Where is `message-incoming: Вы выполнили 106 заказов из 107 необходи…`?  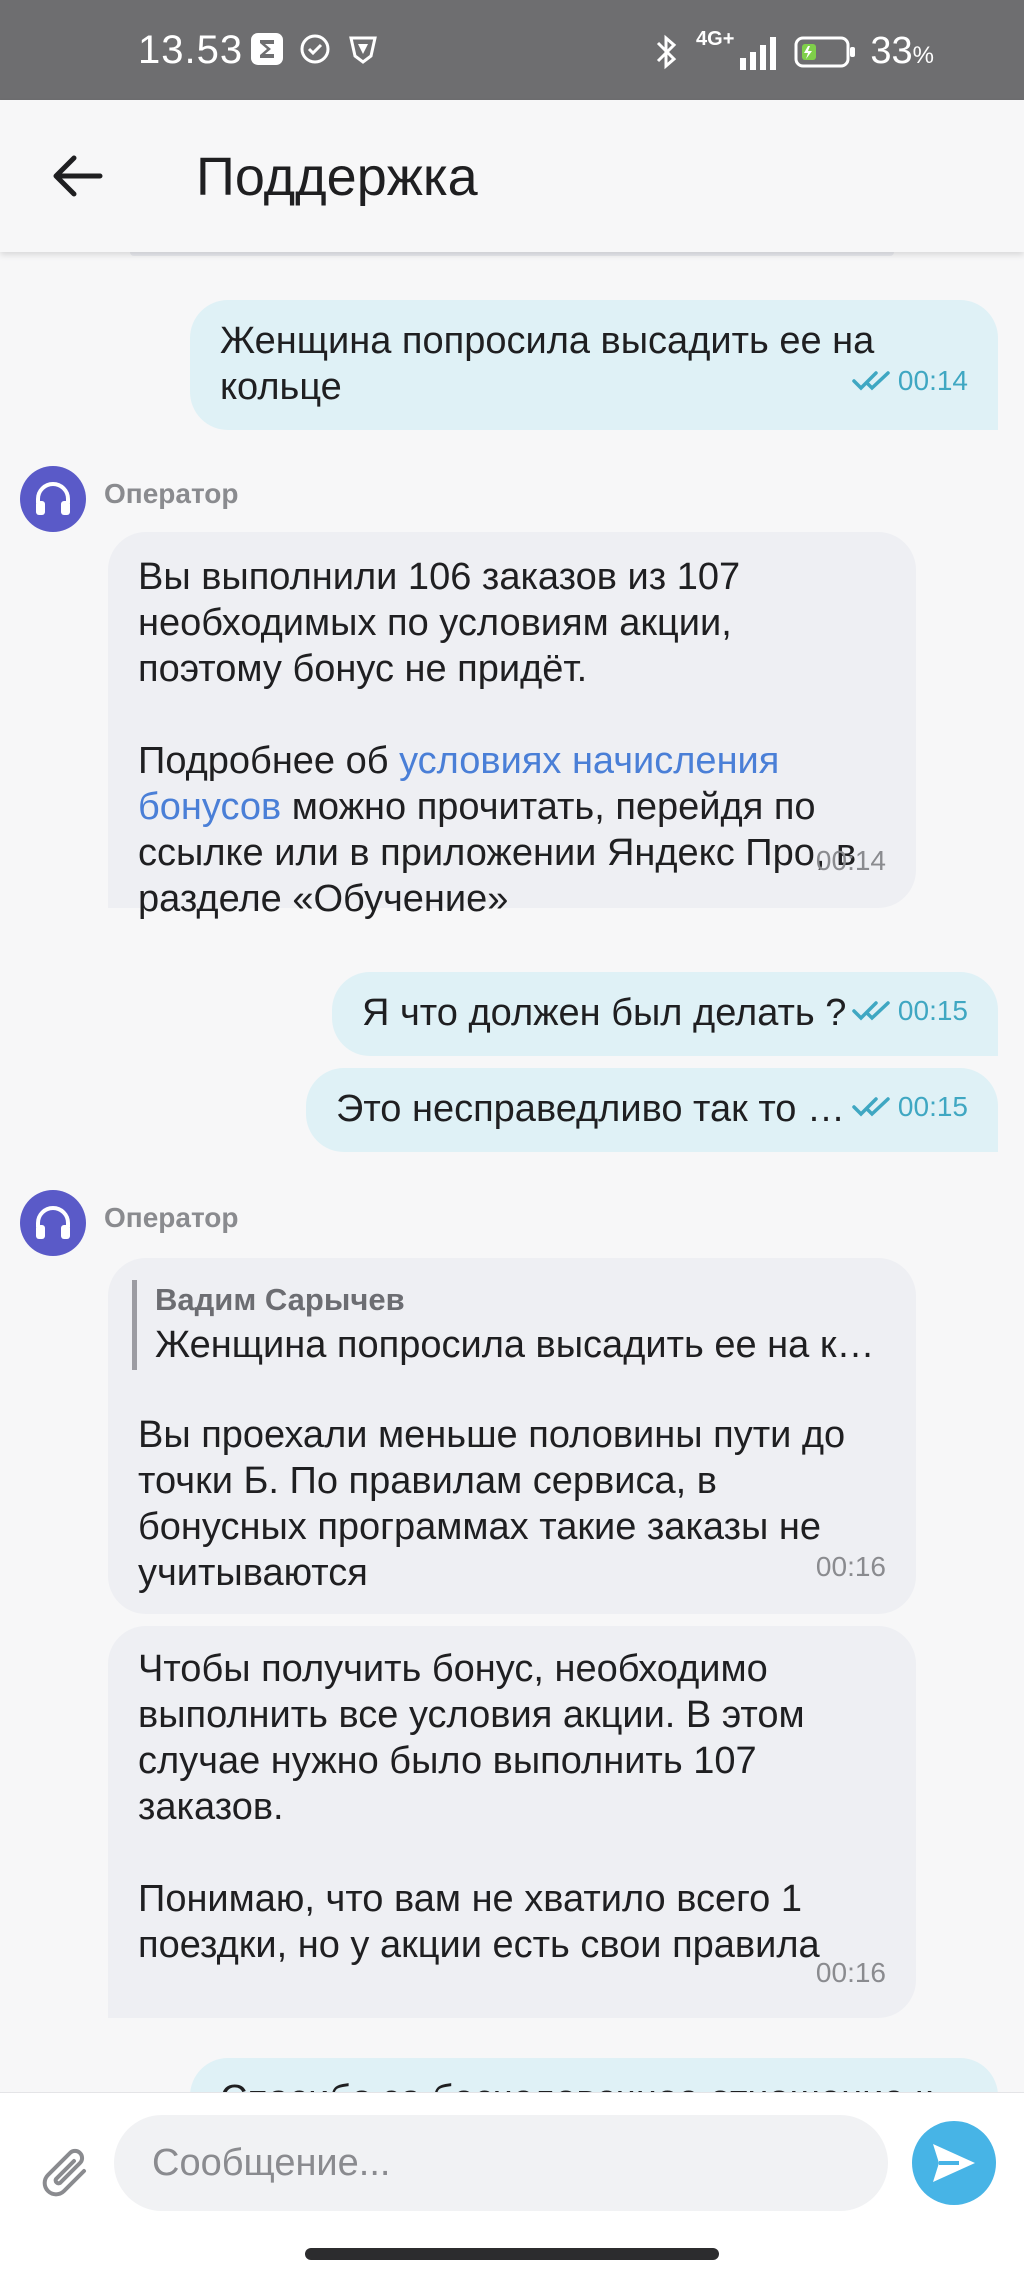
message-incoming: Вы выполнили 106 заказов из 107 необходи… is located at coordinates (512, 726).